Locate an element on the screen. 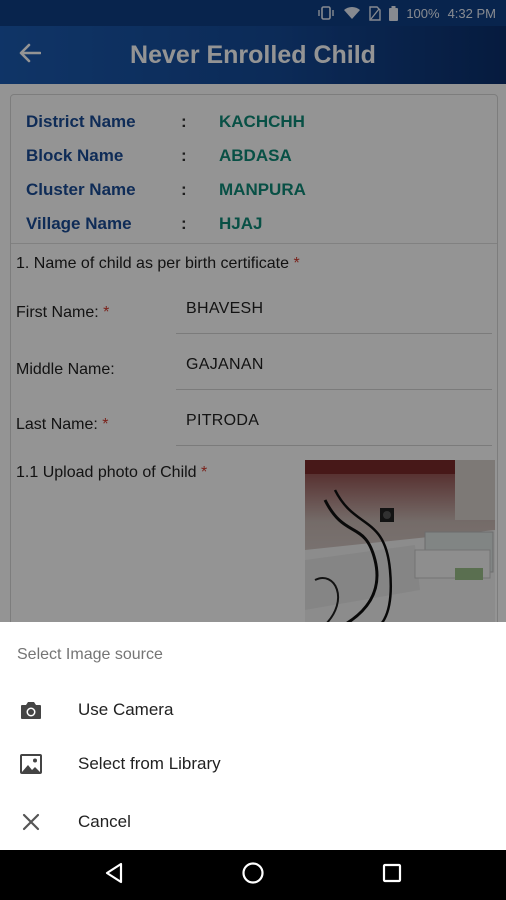 This screenshot has width=506, height=900. use-camera-label: Use Camera is located at coordinates (126, 709).